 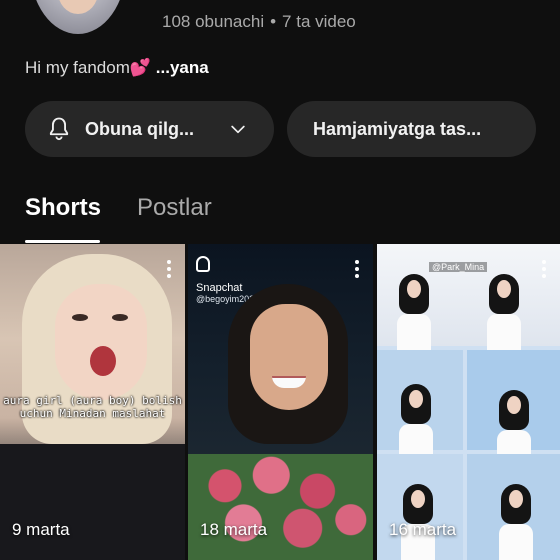 I want to click on thumbnail-figure-mouth, so click(x=103, y=361).